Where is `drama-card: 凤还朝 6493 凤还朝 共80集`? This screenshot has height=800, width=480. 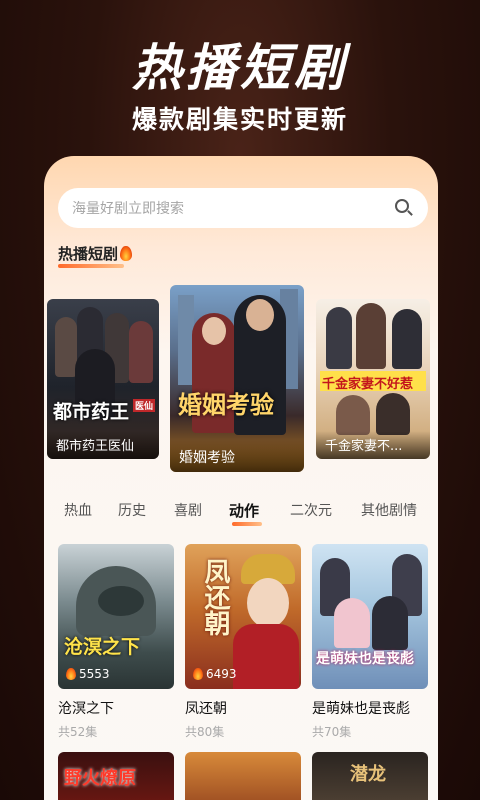
drama-card: 凤还朝 6493 凤还朝 共80集 is located at coordinates (243, 642).